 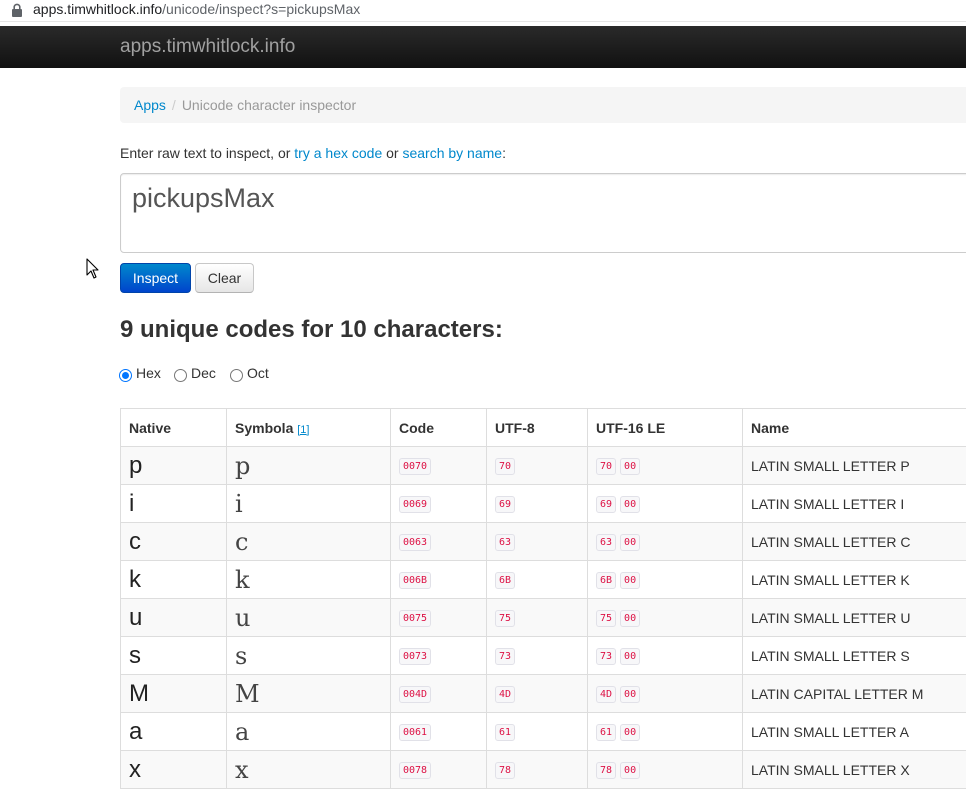 I want to click on table-row: u u 0075 75 75 00 LATIN SMALL LETTER U, so click(x=543, y=617).